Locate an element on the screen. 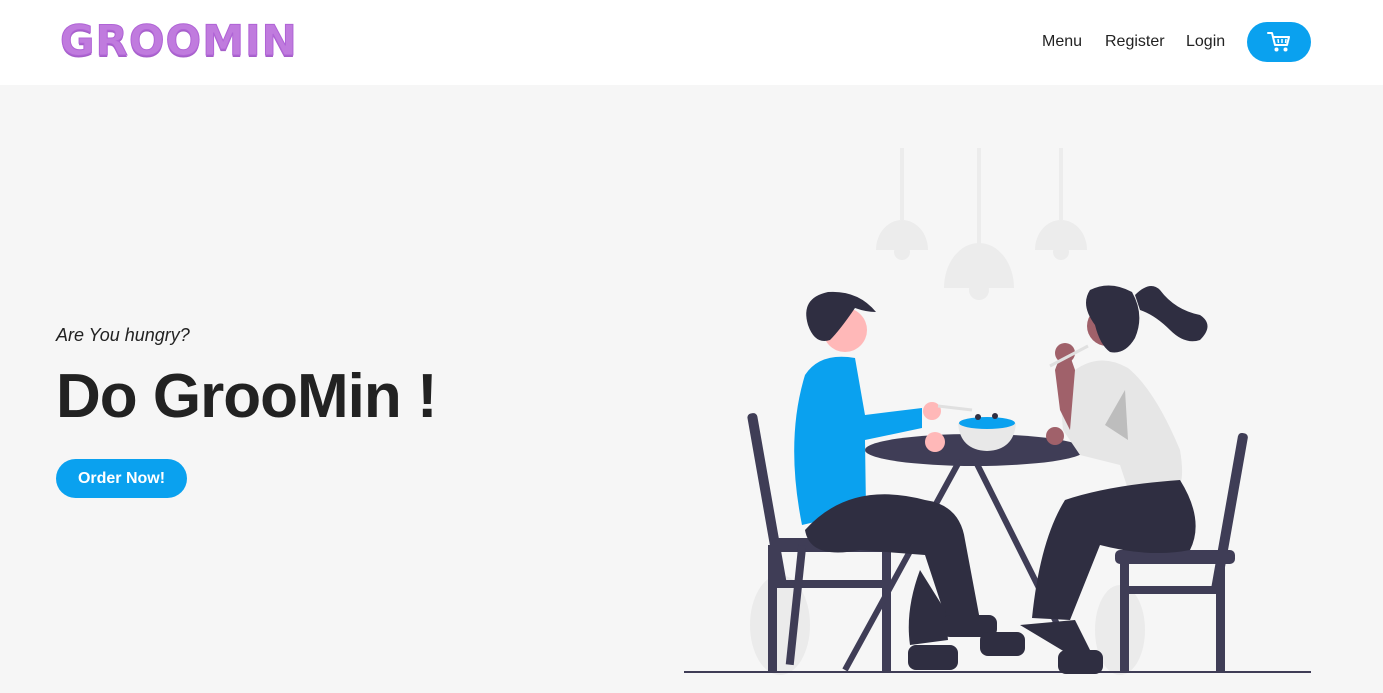  man-figure is located at coordinates (895, 480).